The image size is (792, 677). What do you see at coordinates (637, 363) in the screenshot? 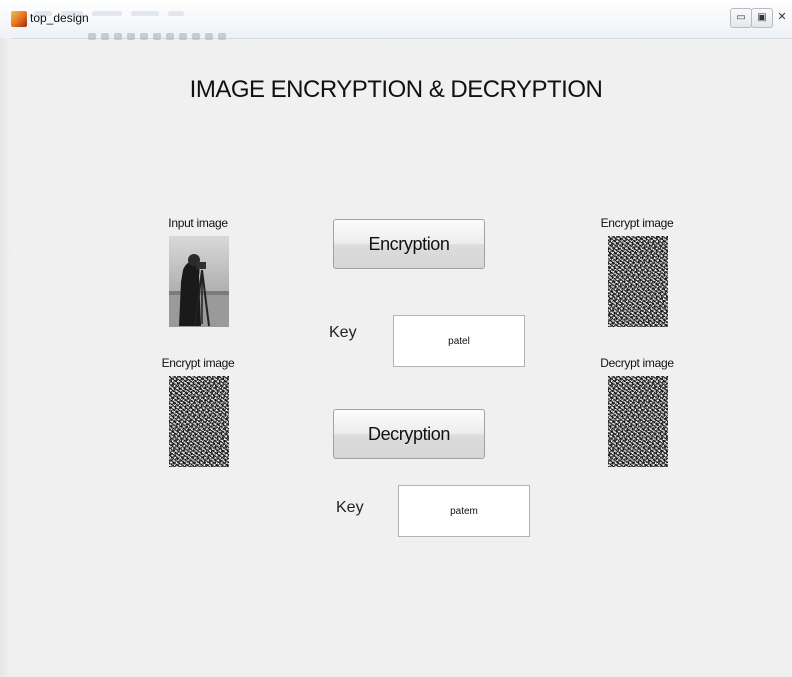
I see `decrypt-image-label: Decrypt image` at bounding box center [637, 363].